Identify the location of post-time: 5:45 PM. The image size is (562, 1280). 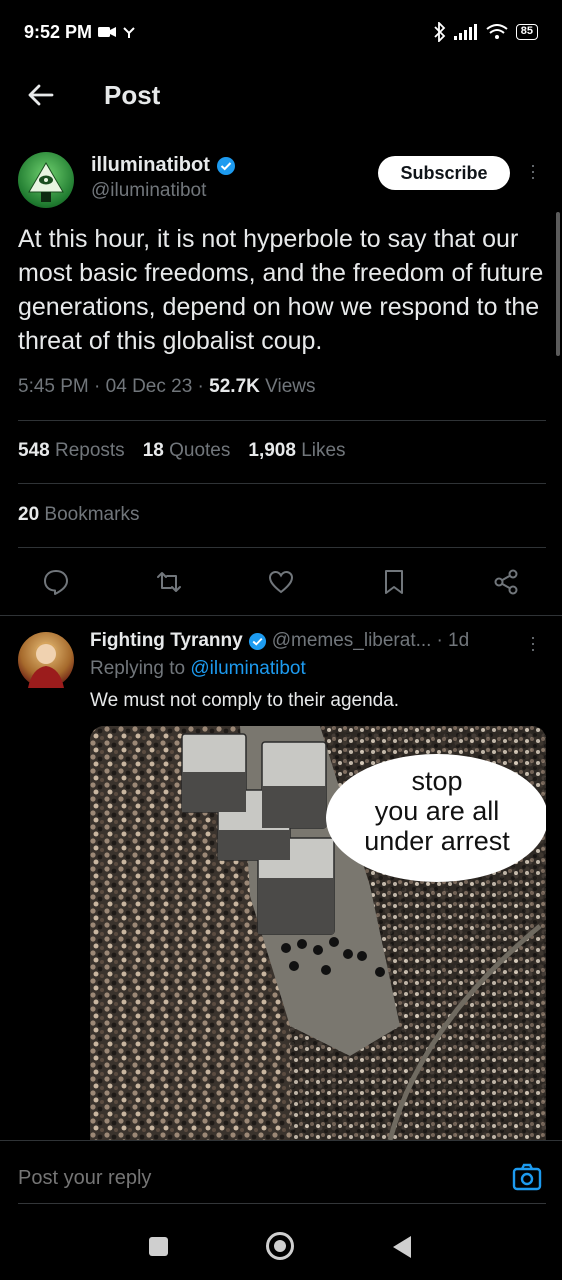
(53, 386).